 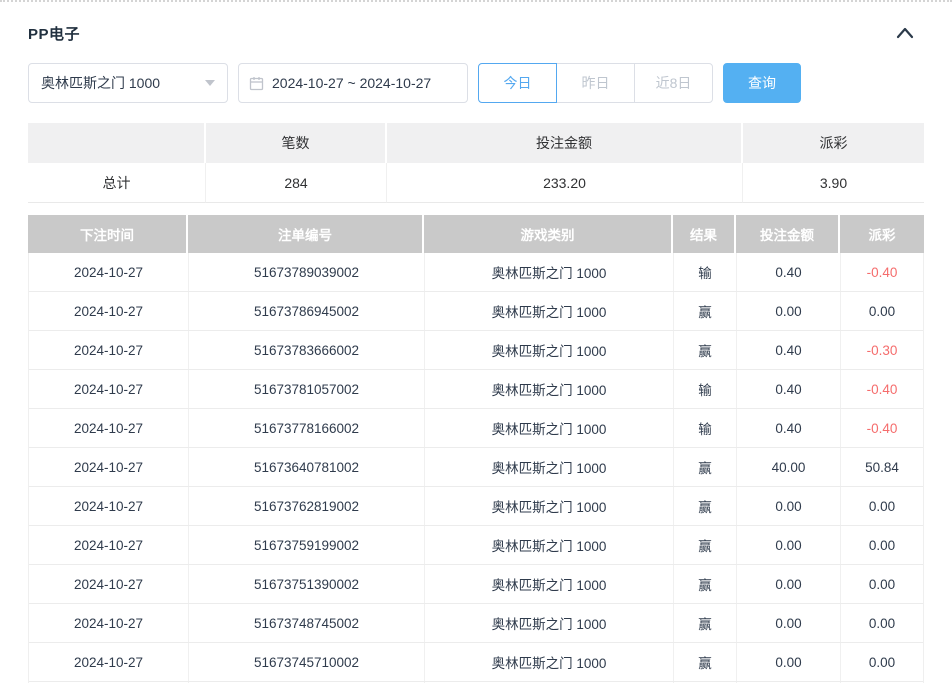 What do you see at coordinates (307, 311) in the screenshot?
I see `record-cell: 51673786945002` at bounding box center [307, 311].